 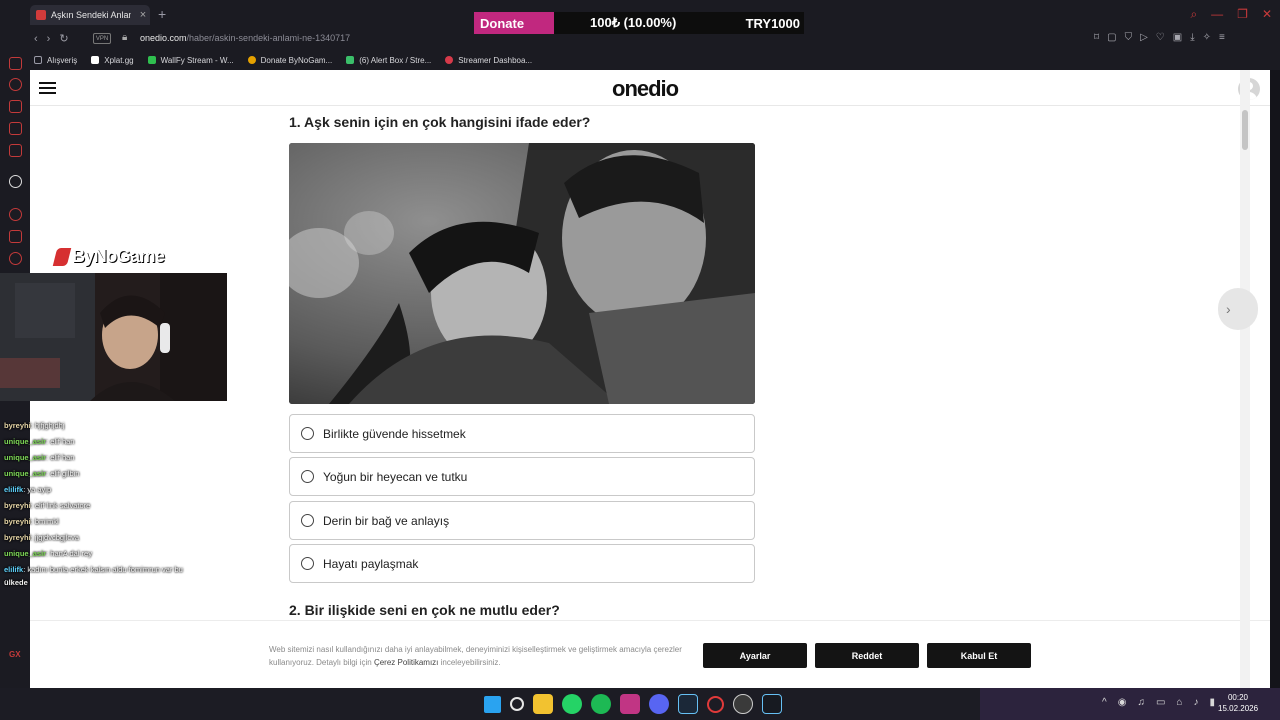 What do you see at coordinates (15, 181) in the screenshot?
I see `chatgpt-icon` at bounding box center [15, 181].